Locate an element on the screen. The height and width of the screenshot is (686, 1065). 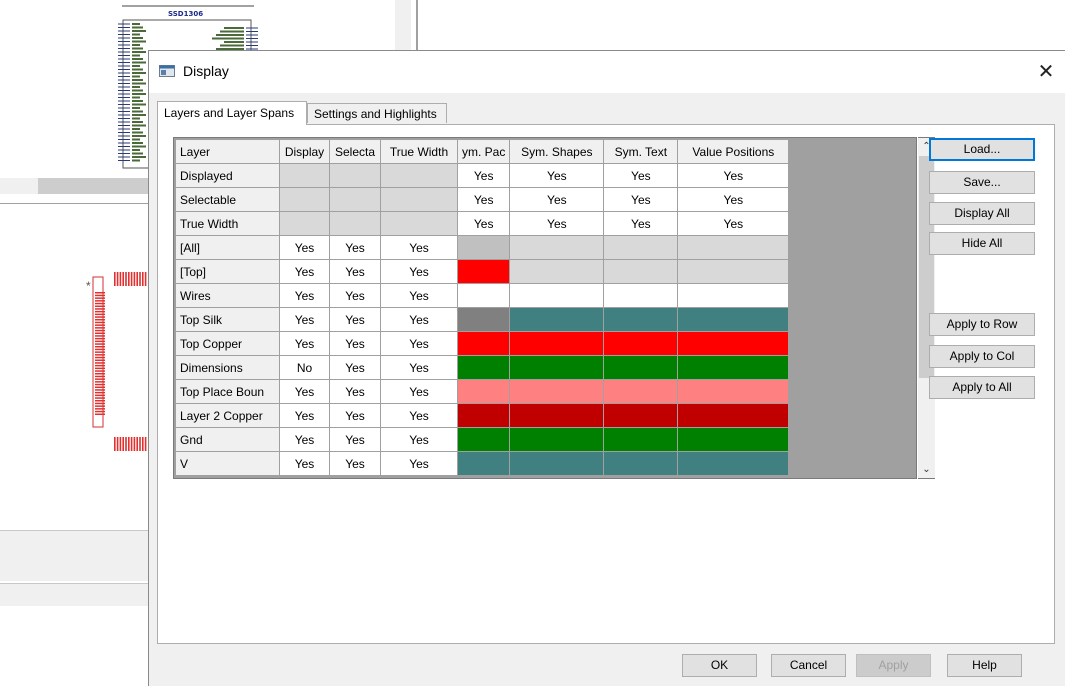
row-header: Top Copper is located at coordinates (227, 343).